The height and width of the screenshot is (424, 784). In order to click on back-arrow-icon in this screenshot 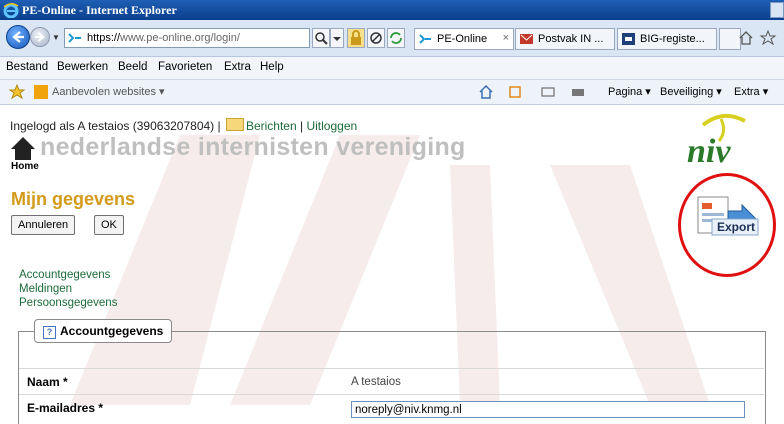, I will do `click(18, 37)`.